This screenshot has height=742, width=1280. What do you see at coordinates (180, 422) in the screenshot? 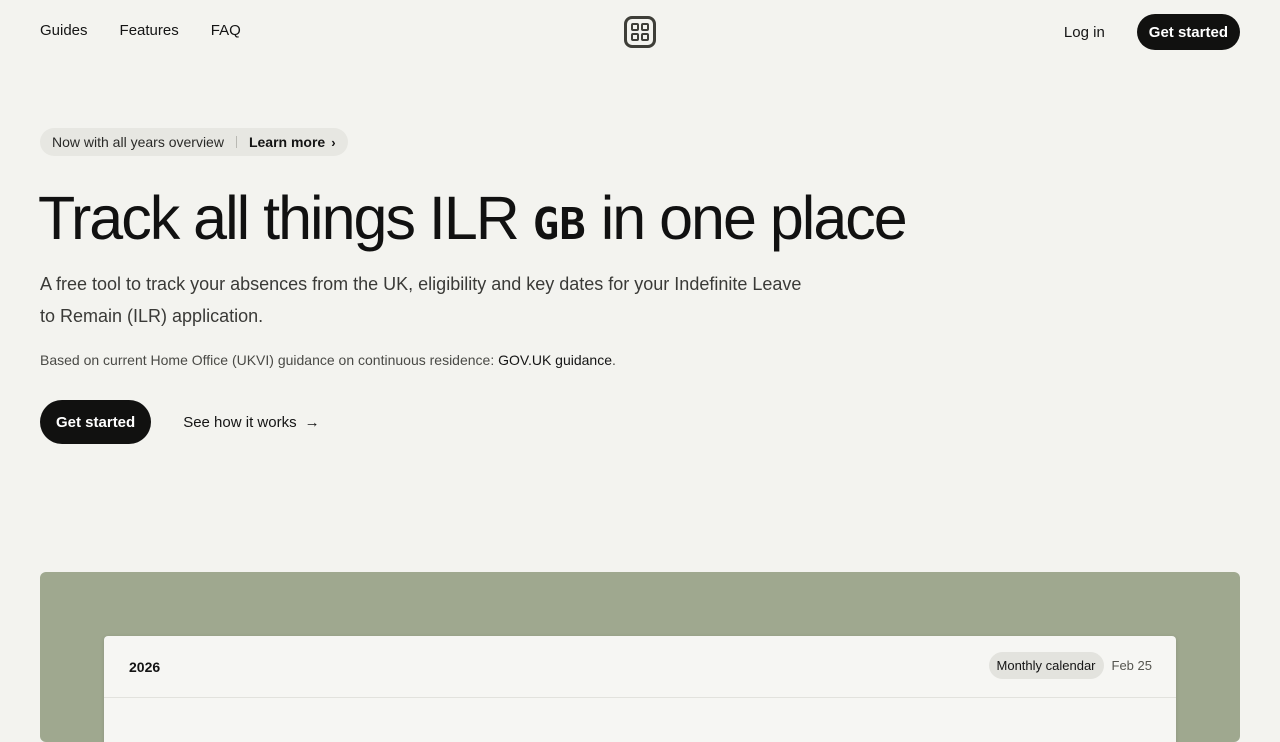
I see `hero-cta-row: Get started See how it works →` at bounding box center [180, 422].